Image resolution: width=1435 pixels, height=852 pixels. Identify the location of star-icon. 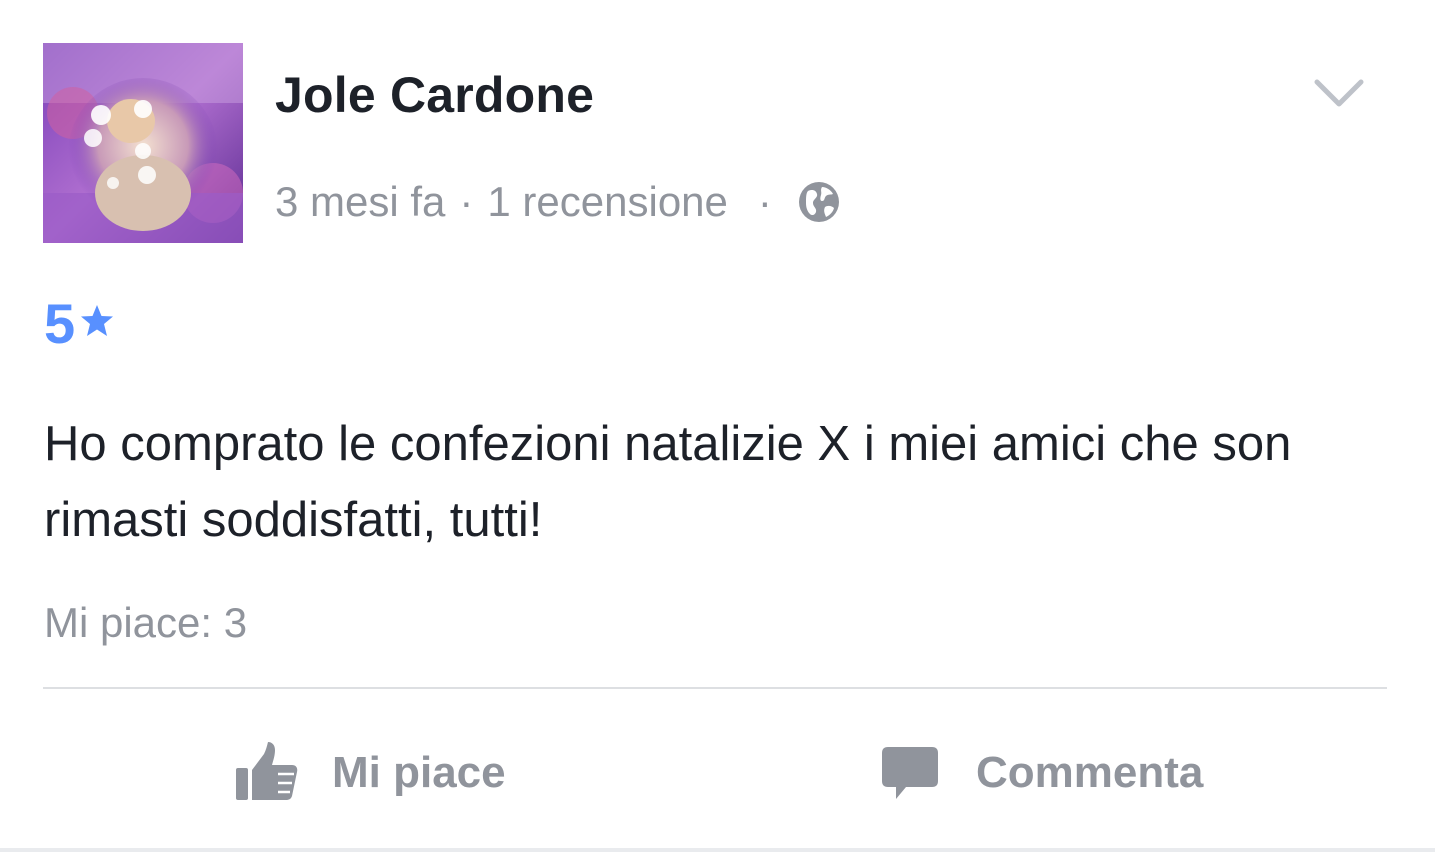
(97, 321).